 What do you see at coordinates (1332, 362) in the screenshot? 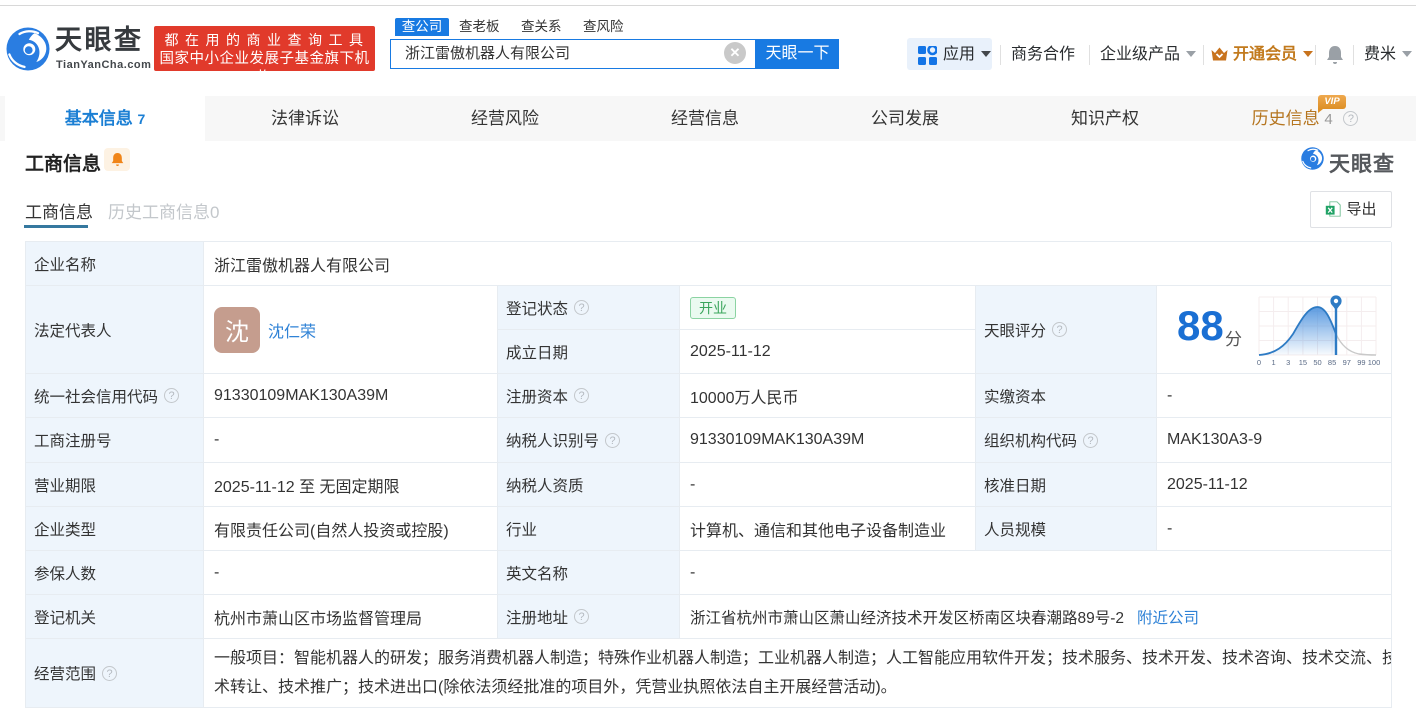
I see `svg-text: 85` at bounding box center [1332, 362].